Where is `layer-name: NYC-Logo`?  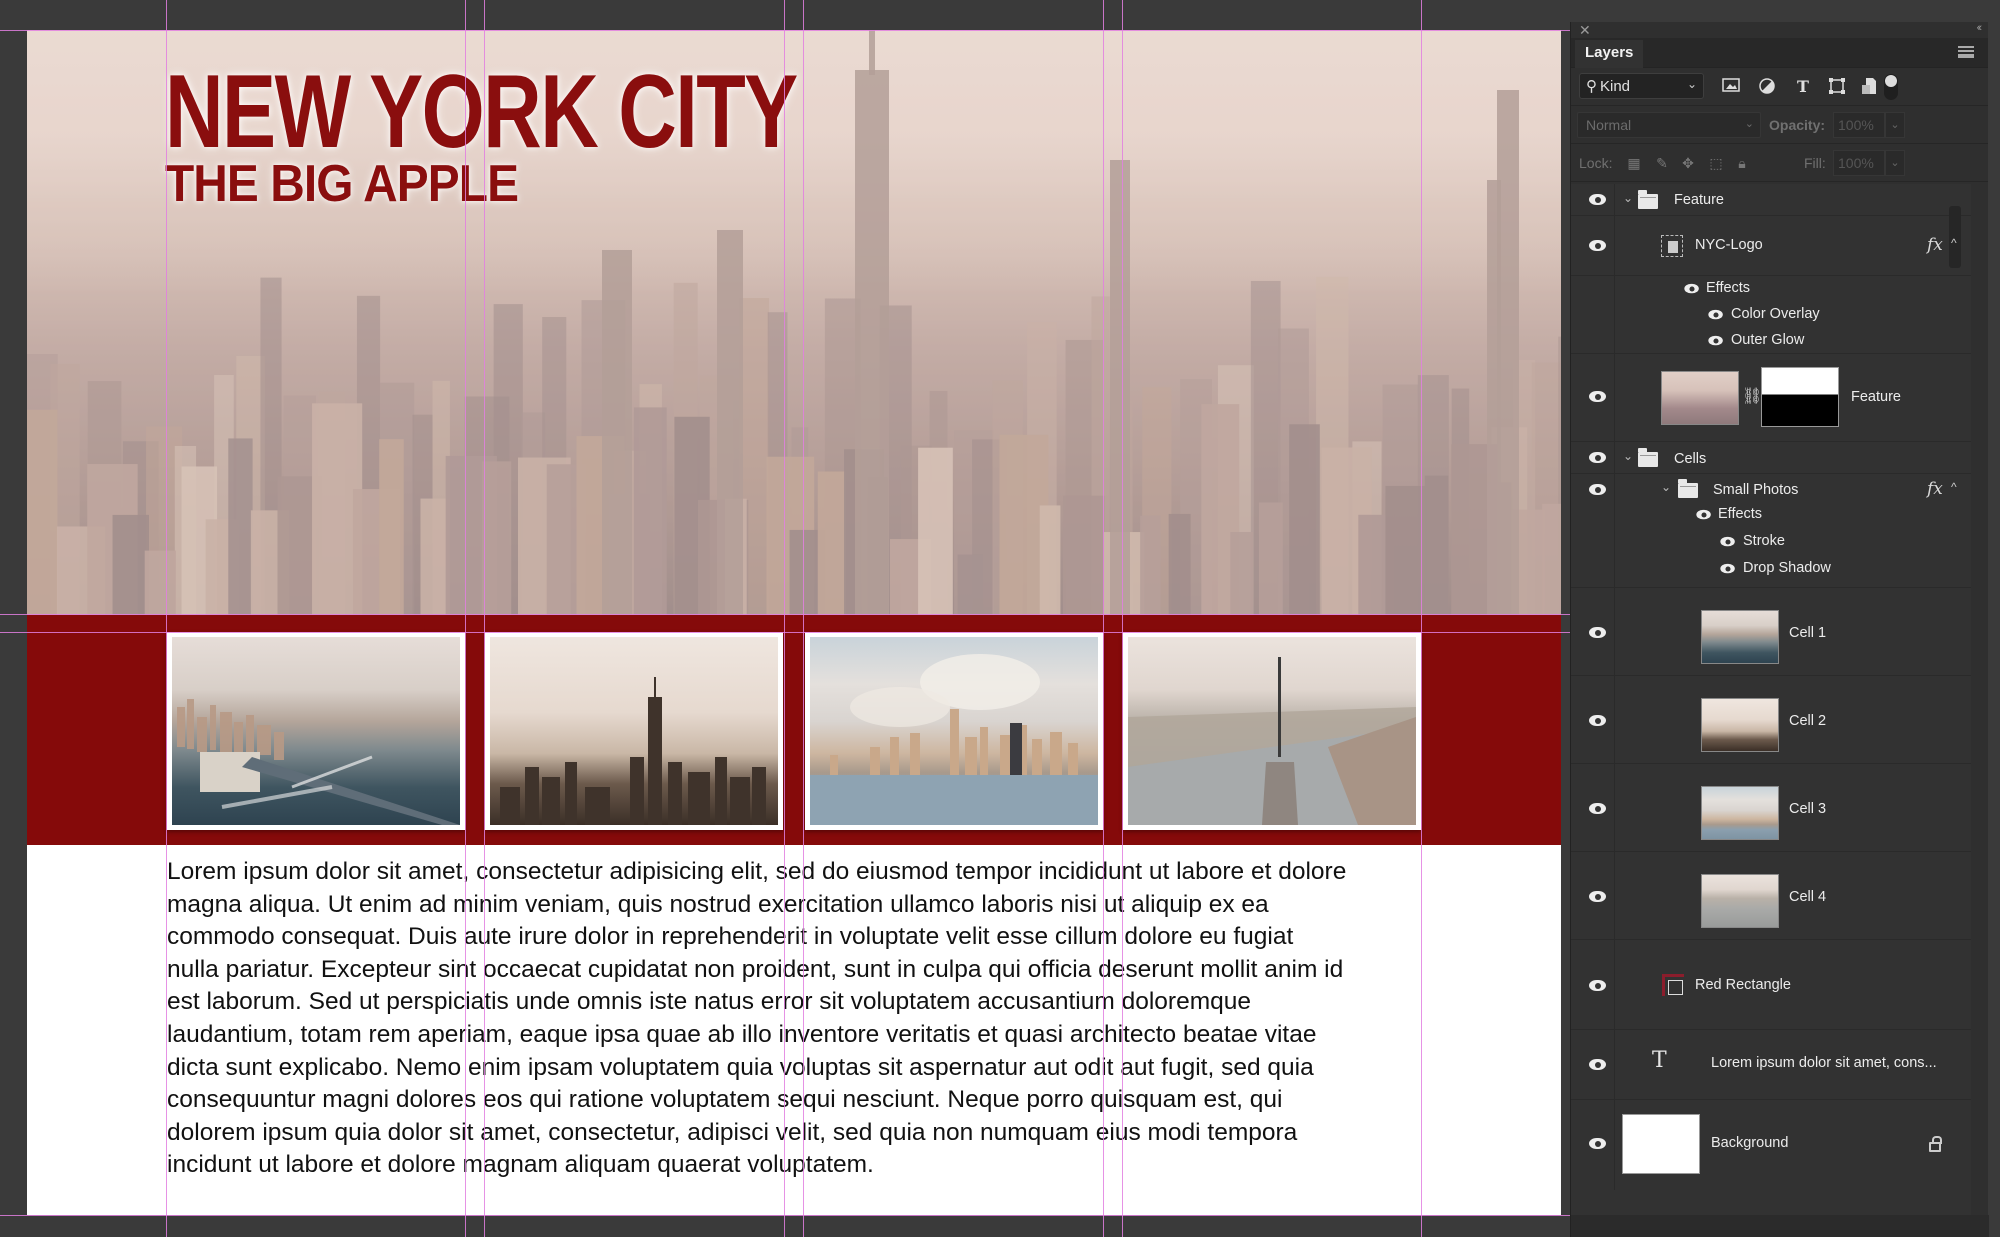
layer-name: NYC-Logo is located at coordinates (1729, 245).